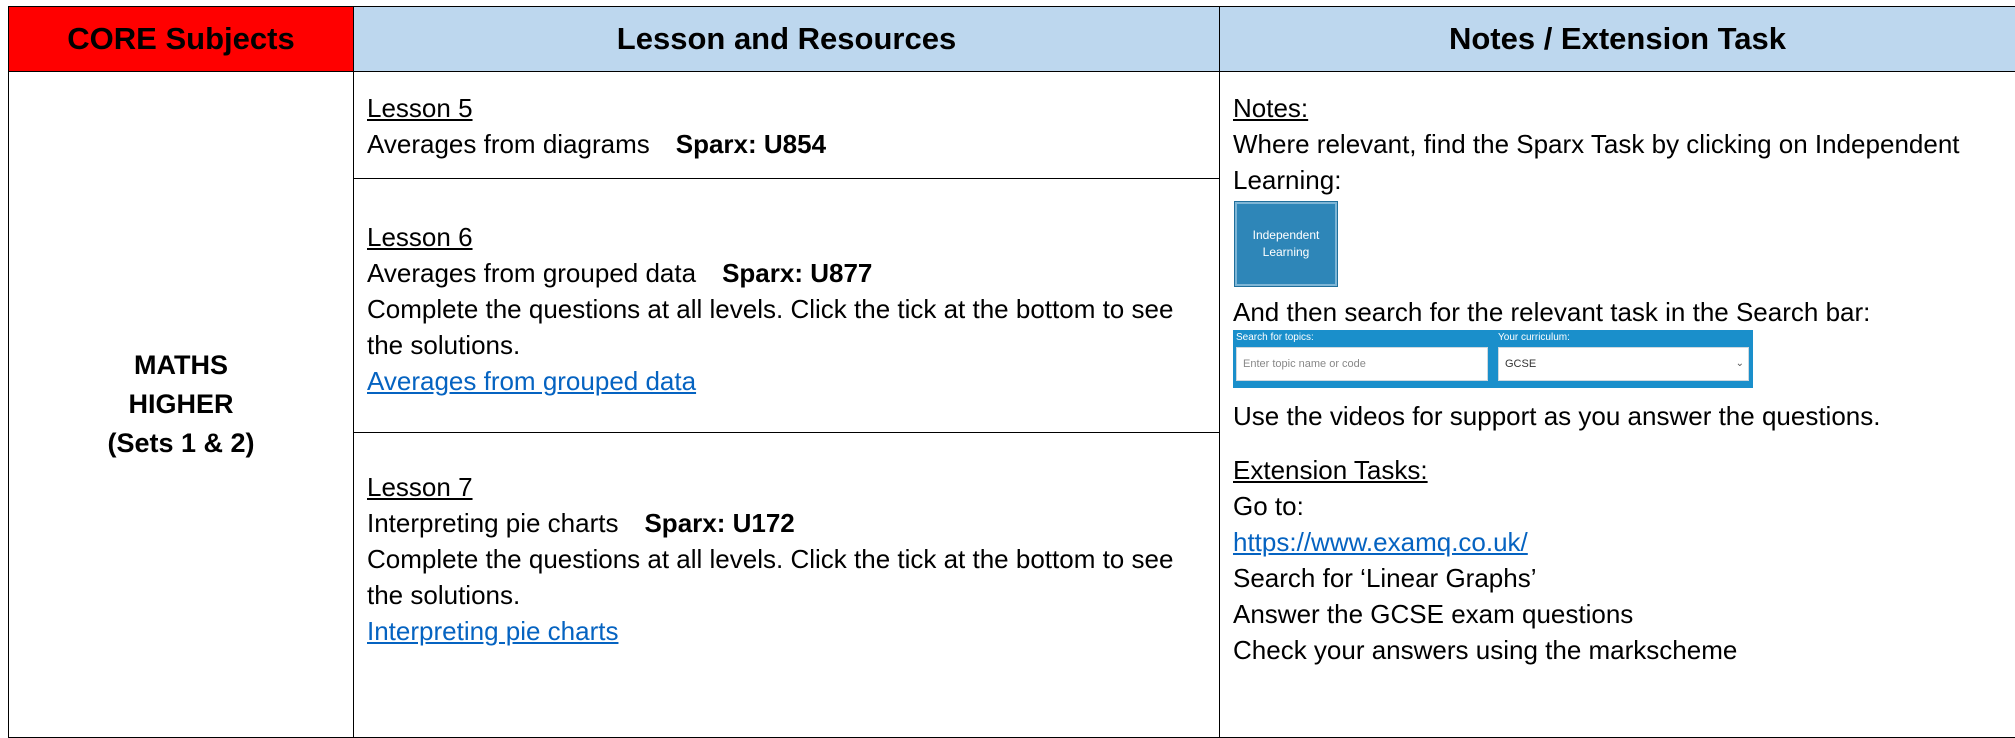  Describe the element at coordinates (1521, 364) in the screenshot. I see `curriculum-value: GCSE` at that location.